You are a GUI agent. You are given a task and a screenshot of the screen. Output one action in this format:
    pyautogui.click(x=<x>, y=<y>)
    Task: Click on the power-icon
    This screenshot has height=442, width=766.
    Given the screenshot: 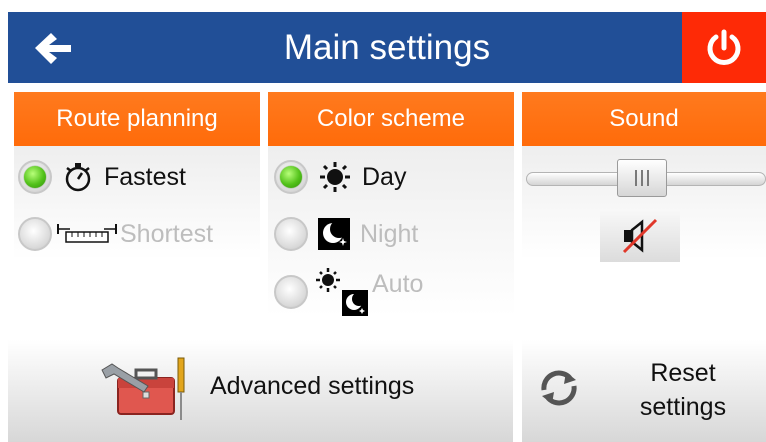 What is the action you would take?
    pyautogui.click(x=724, y=47)
    